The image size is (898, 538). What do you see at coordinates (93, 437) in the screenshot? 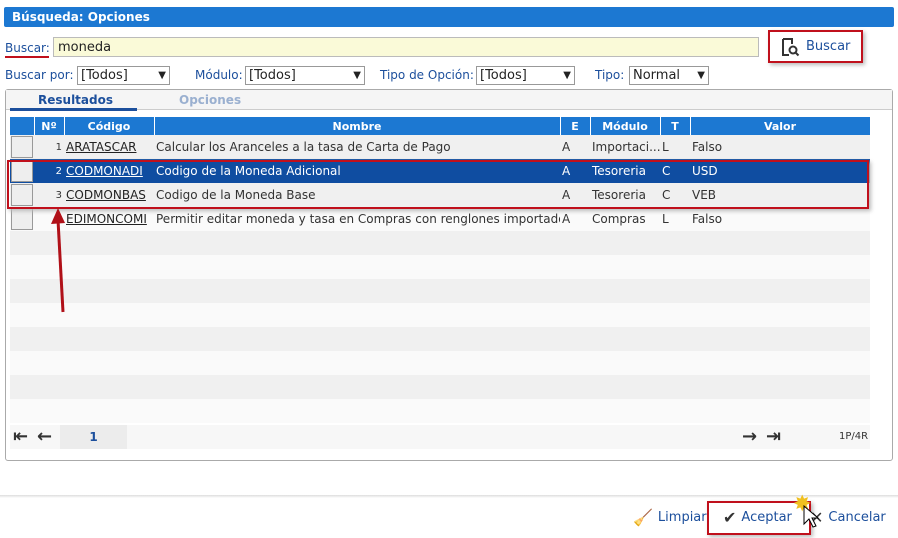
I see `page-number: 1` at bounding box center [93, 437].